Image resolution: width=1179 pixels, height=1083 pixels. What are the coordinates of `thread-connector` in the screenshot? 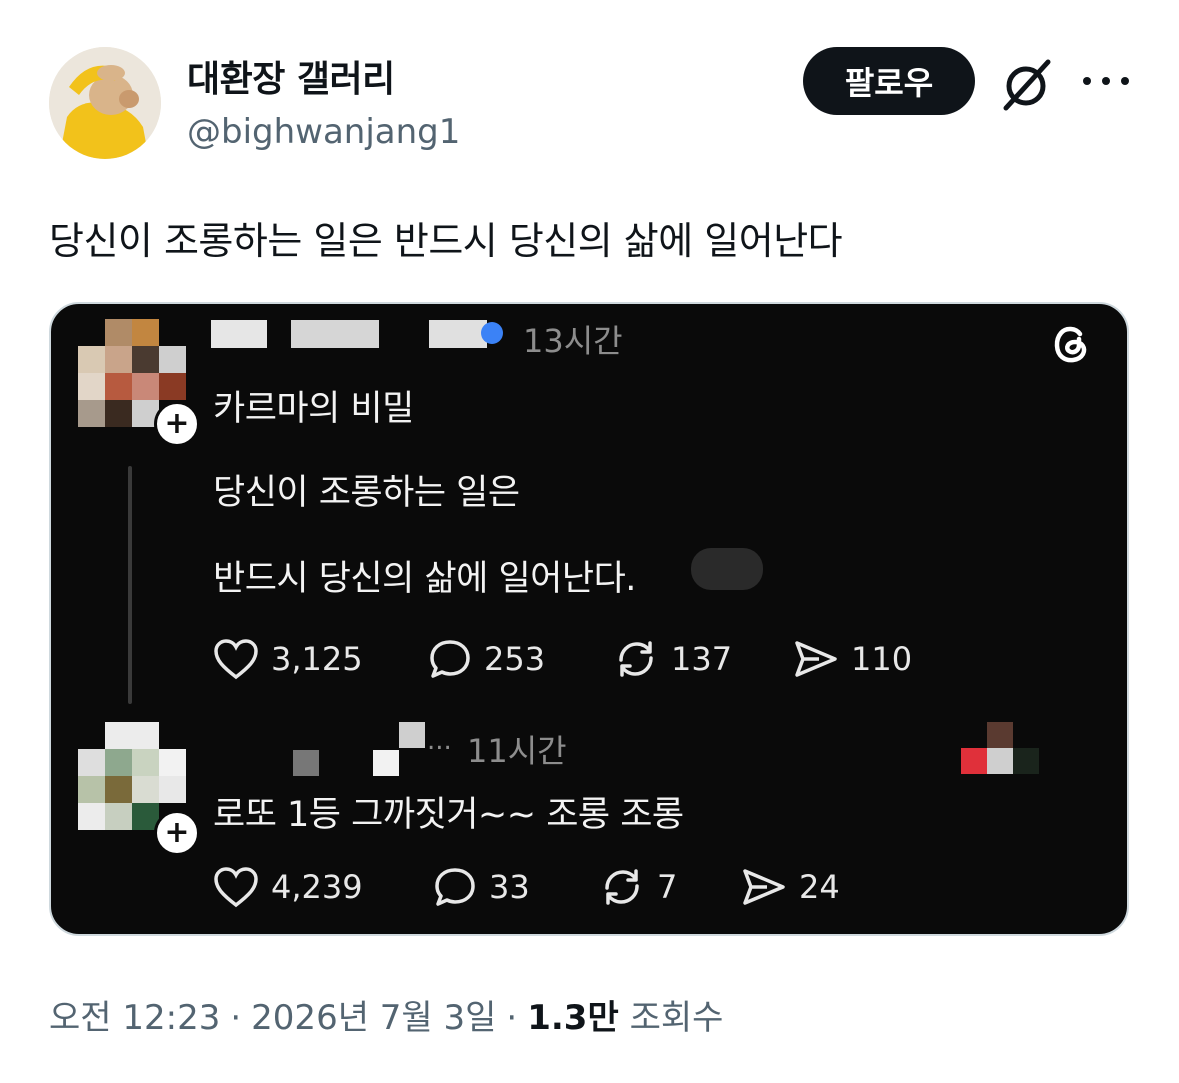 It's located at (130, 585).